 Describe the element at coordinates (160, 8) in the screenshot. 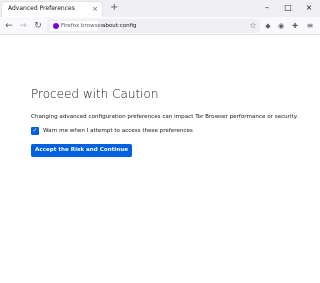

I see `tab-strip: Advanced Preferences × + – □ ×` at that location.